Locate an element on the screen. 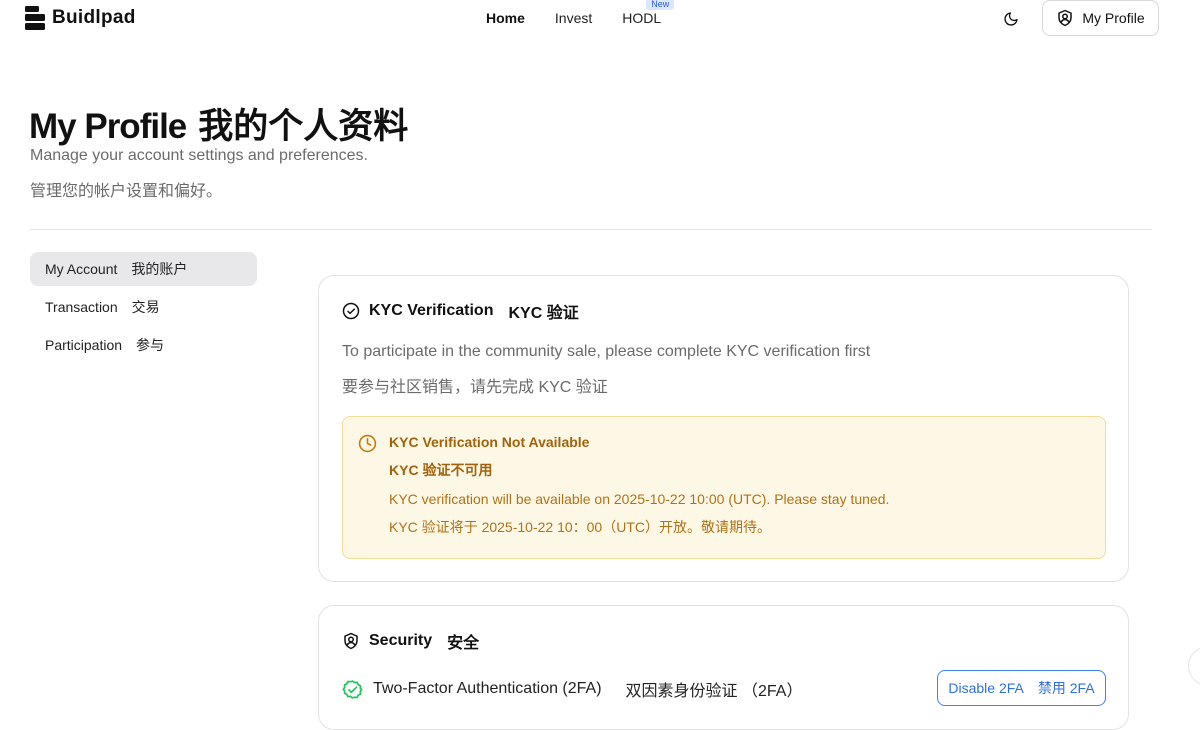 This screenshot has width=1200, height=730. security-card-title: Security 安全 is located at coordinates (410, 641).